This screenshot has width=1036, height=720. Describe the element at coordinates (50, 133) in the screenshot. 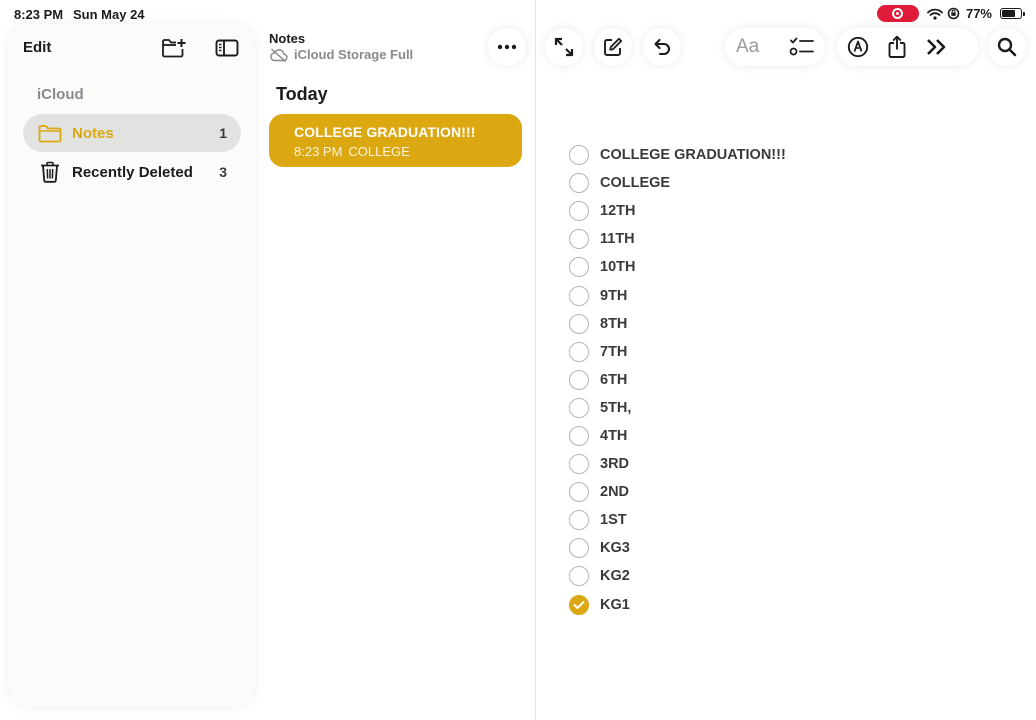

I see `folder-icon` at that location.